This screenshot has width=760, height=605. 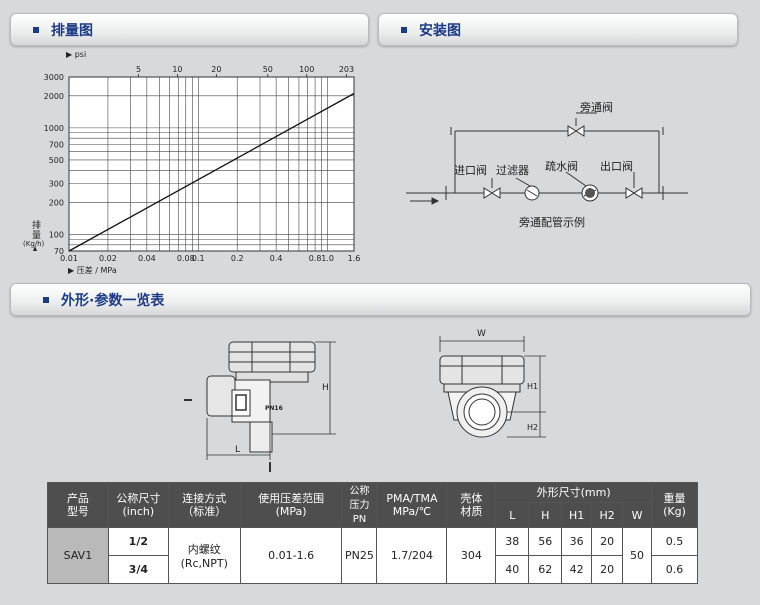 I want to click on y-axis-label-2: 量, so click(x=36, y=235).